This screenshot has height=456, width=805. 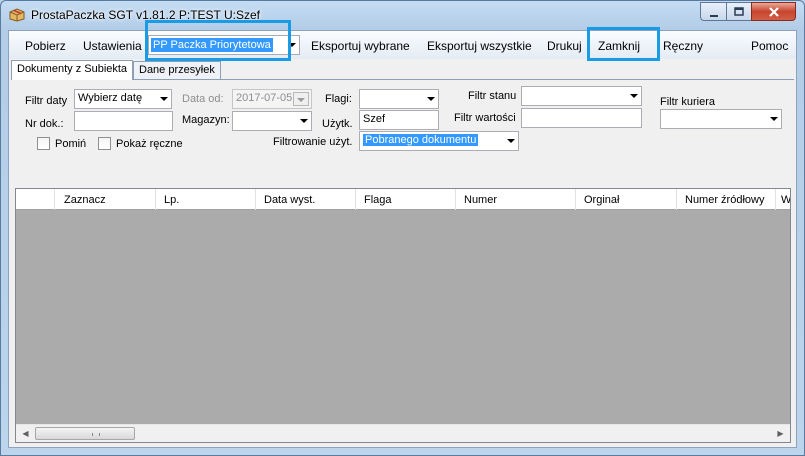 What do you see at coordinates (338, 99) in the screenshot?
I see `flagi-label: Flagi:` at bounding box center [338, 99].